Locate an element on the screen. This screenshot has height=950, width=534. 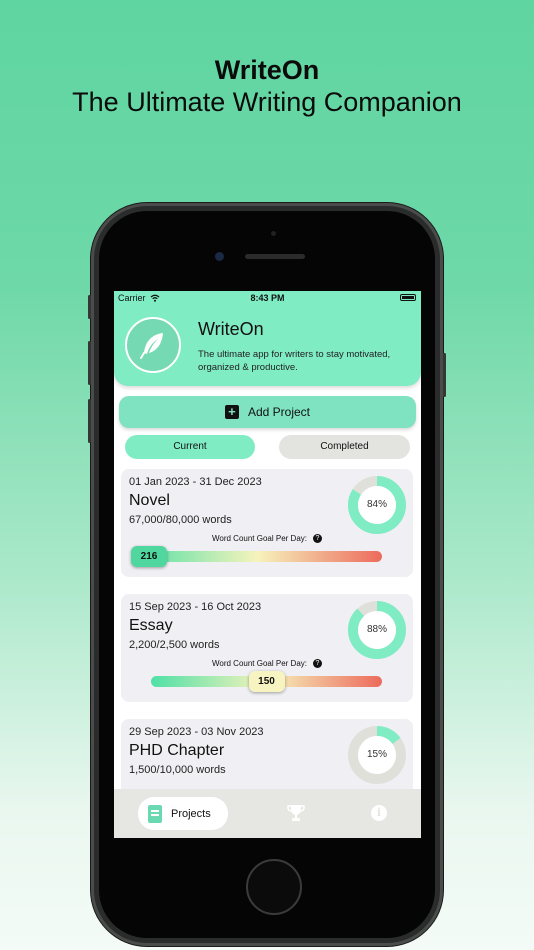
battery-icon is located at coordinates (408, 297).